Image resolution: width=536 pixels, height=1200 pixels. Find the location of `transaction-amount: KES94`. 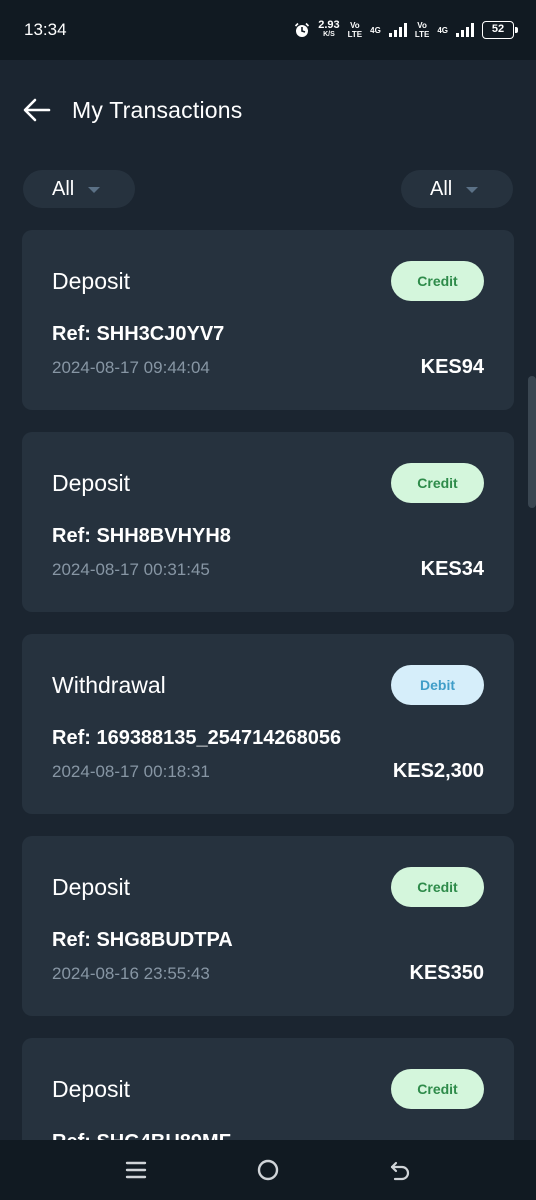

transaction-amount: KES94 is located at coordinates (452, 367).